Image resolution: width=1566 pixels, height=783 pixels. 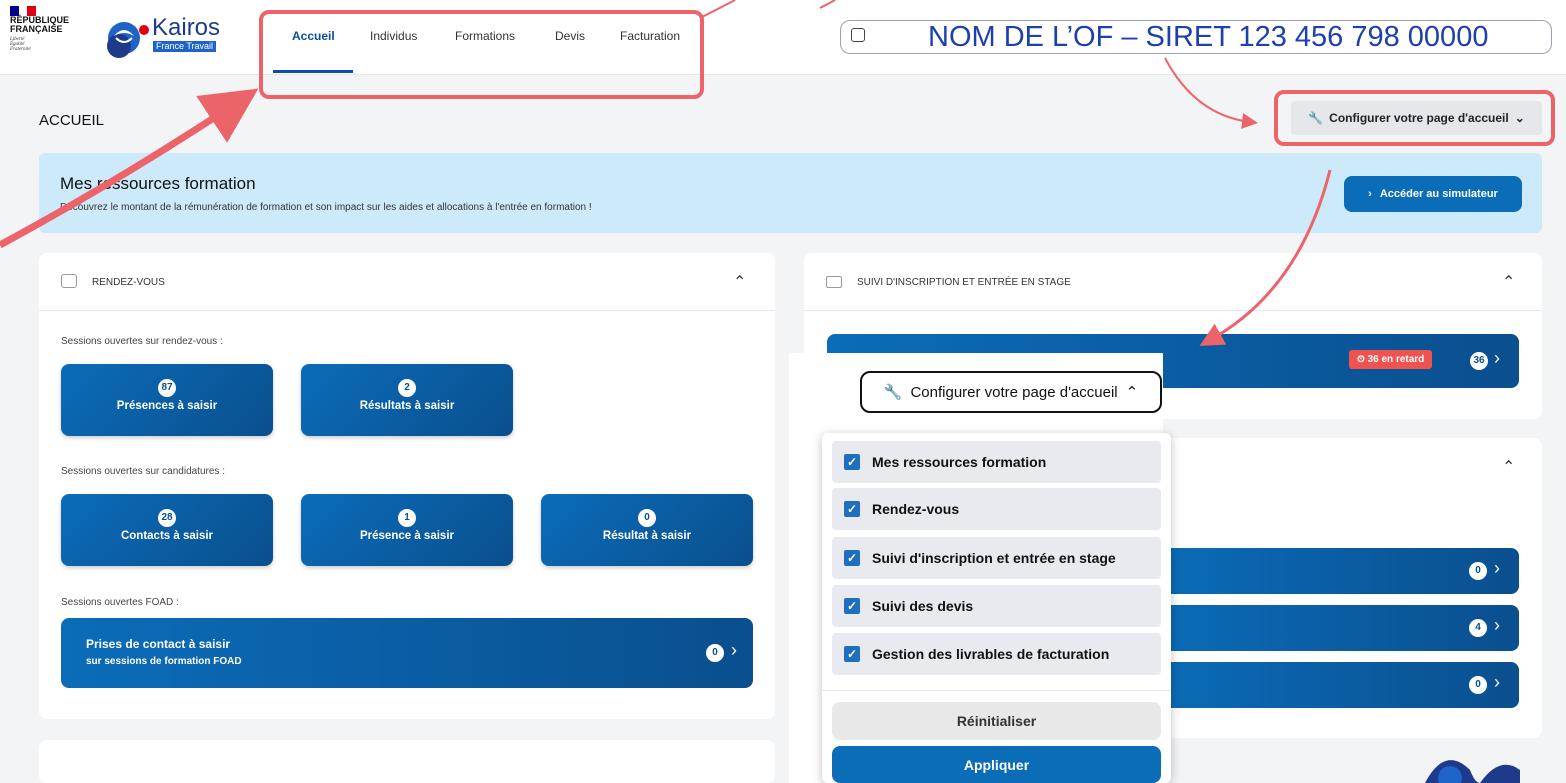 I want to click on republique-motto: Liberté Égalité Fraternité, so click(x=20, y=44).